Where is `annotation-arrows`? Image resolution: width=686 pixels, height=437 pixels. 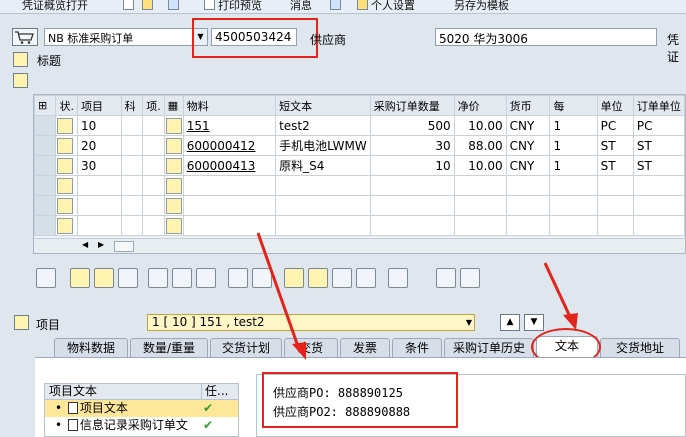
annotation-arrows is located at coordinates (417, 296).